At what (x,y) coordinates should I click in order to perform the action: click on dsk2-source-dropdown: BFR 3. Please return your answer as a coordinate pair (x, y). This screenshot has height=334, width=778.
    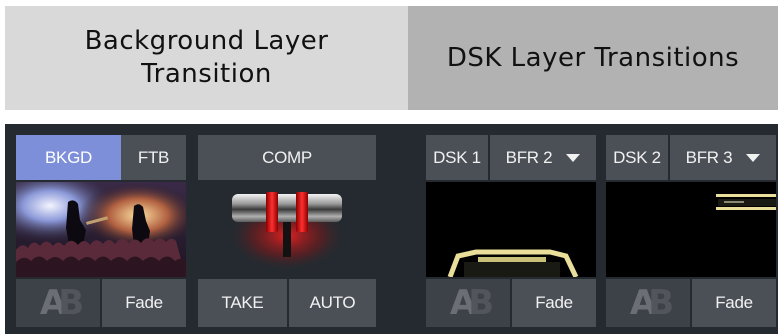
    Looking at the image, I should click on (723, 157).